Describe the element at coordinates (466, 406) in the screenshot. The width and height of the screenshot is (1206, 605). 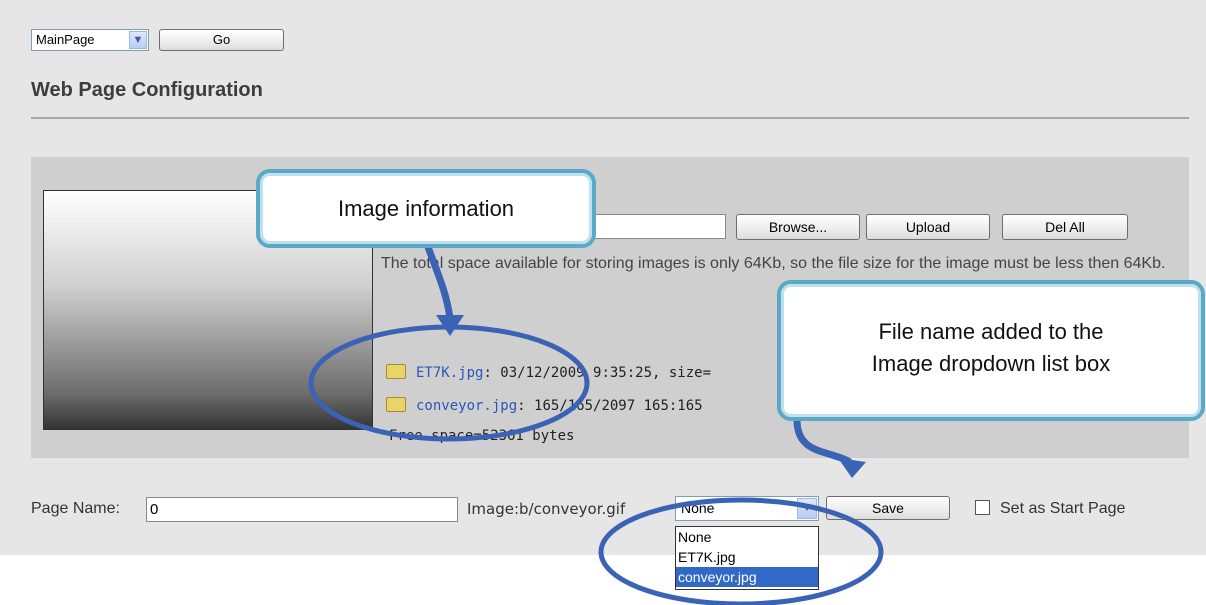
I see `file-link: conveyor.jpg` at that location.